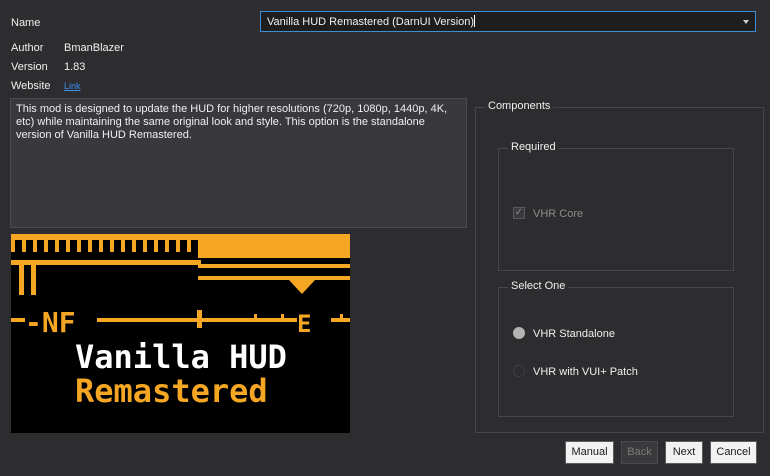 The height and width of the screenshot is (476, 770). Describe the element at coordinates (519, 333) in the screenshot. I see `vhr-standalone-radio` at that location.